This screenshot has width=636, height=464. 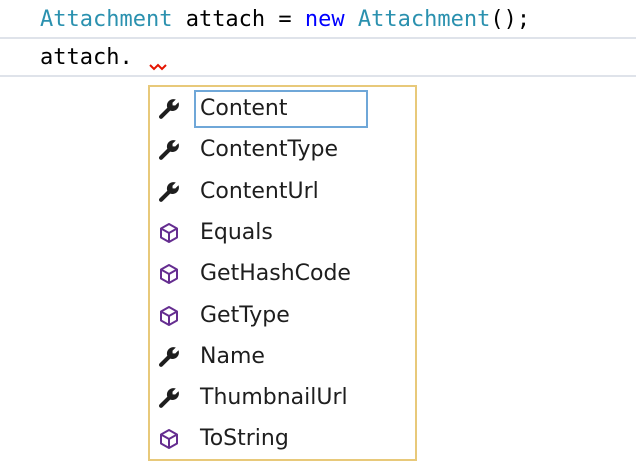 What do you see at coordinates (283, 233) in the screenshot?
I see `completion-item: Equals` at bounding box center [283, 233].